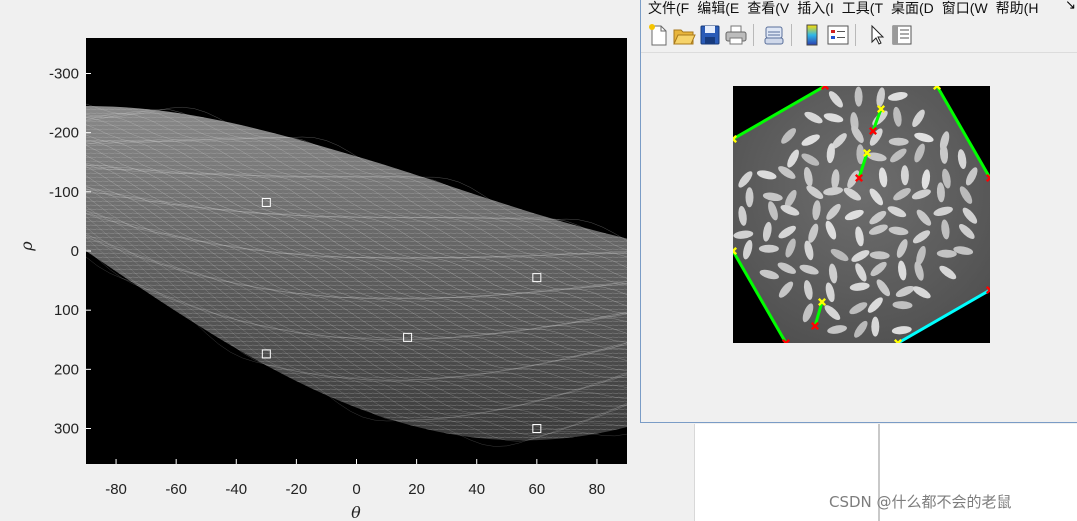 The width and height of the screenshot is (1077, 521). Describe the element at coordinates (536, 489) in the screenshot. I see `x-tick-label: 60` at that location.